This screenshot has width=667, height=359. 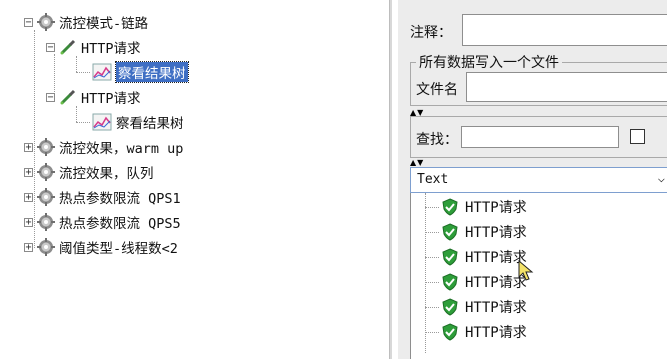 What do you see at coordinates (540, 137) in the screenshot?
I see `search-input` at bounding box center [540, 137].